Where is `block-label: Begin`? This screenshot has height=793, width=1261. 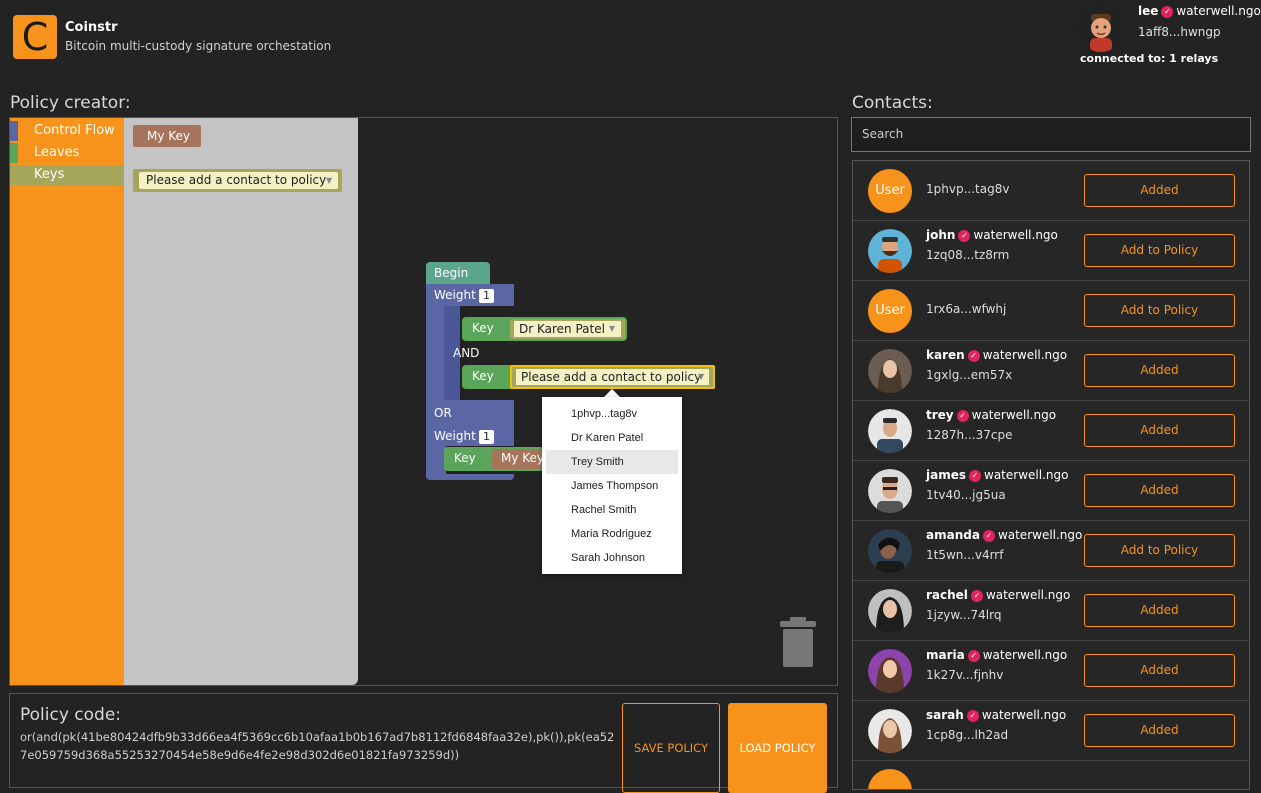 block-label: Begin is located at coordinates (451, 273).